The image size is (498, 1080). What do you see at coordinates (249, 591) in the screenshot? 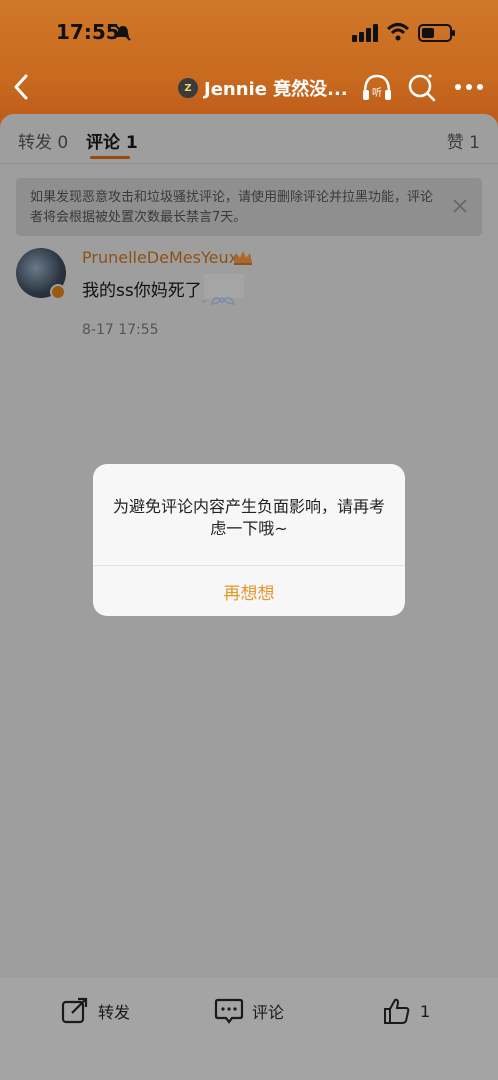
I see `reconsider-button: 再想想` at bounding box center [249, 591].